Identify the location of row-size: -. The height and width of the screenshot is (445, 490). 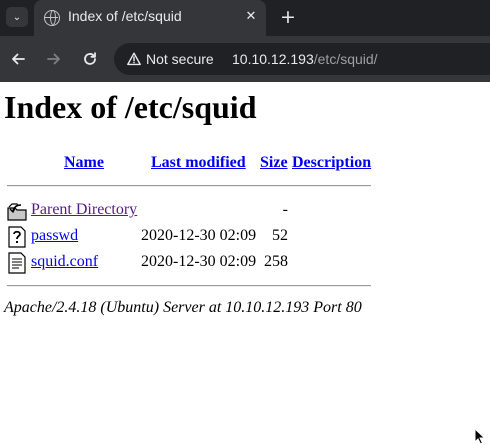
(285, 209).